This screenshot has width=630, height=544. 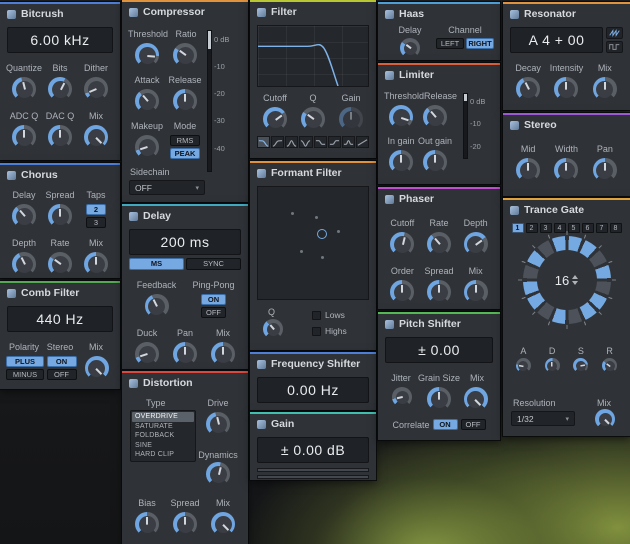 What do you see at coordinates (351, 119) in the screenshot?
I see `gain-knob` at bounding box center [351, 119].